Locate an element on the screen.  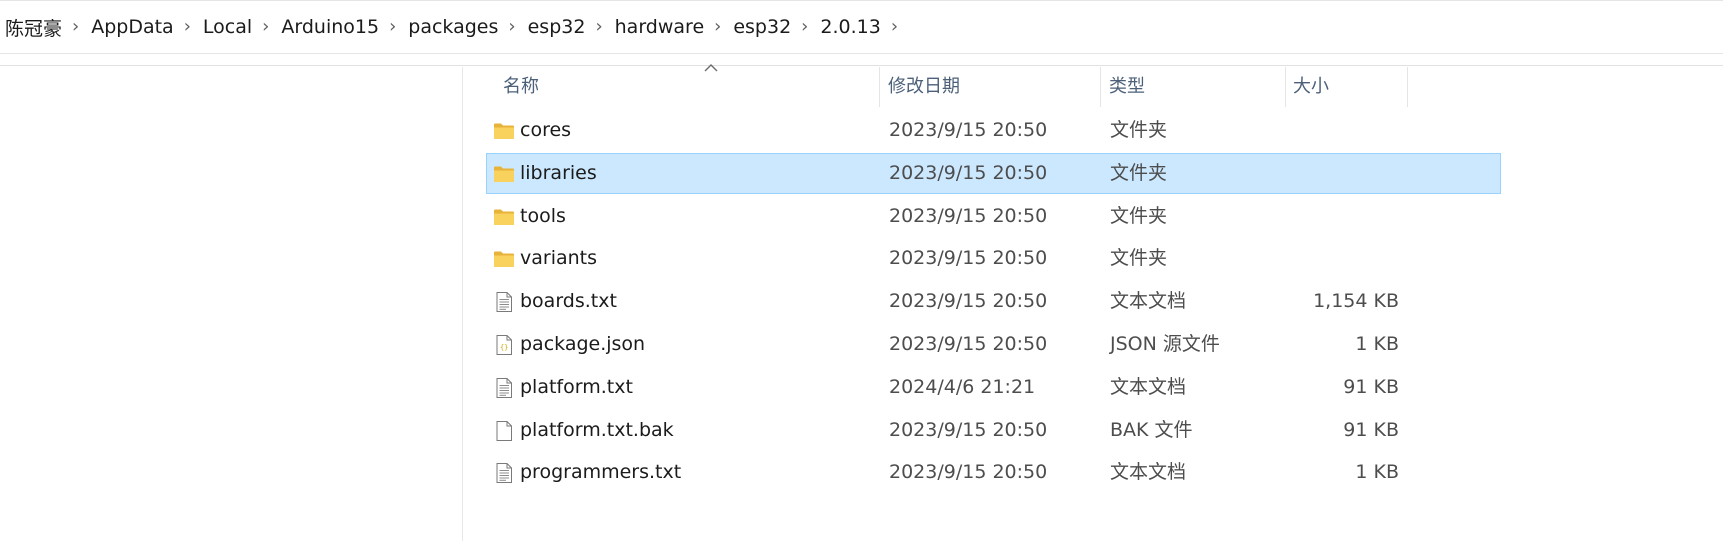
breadcrumb-item: Arduino15 is located at coordinates (330, 27).